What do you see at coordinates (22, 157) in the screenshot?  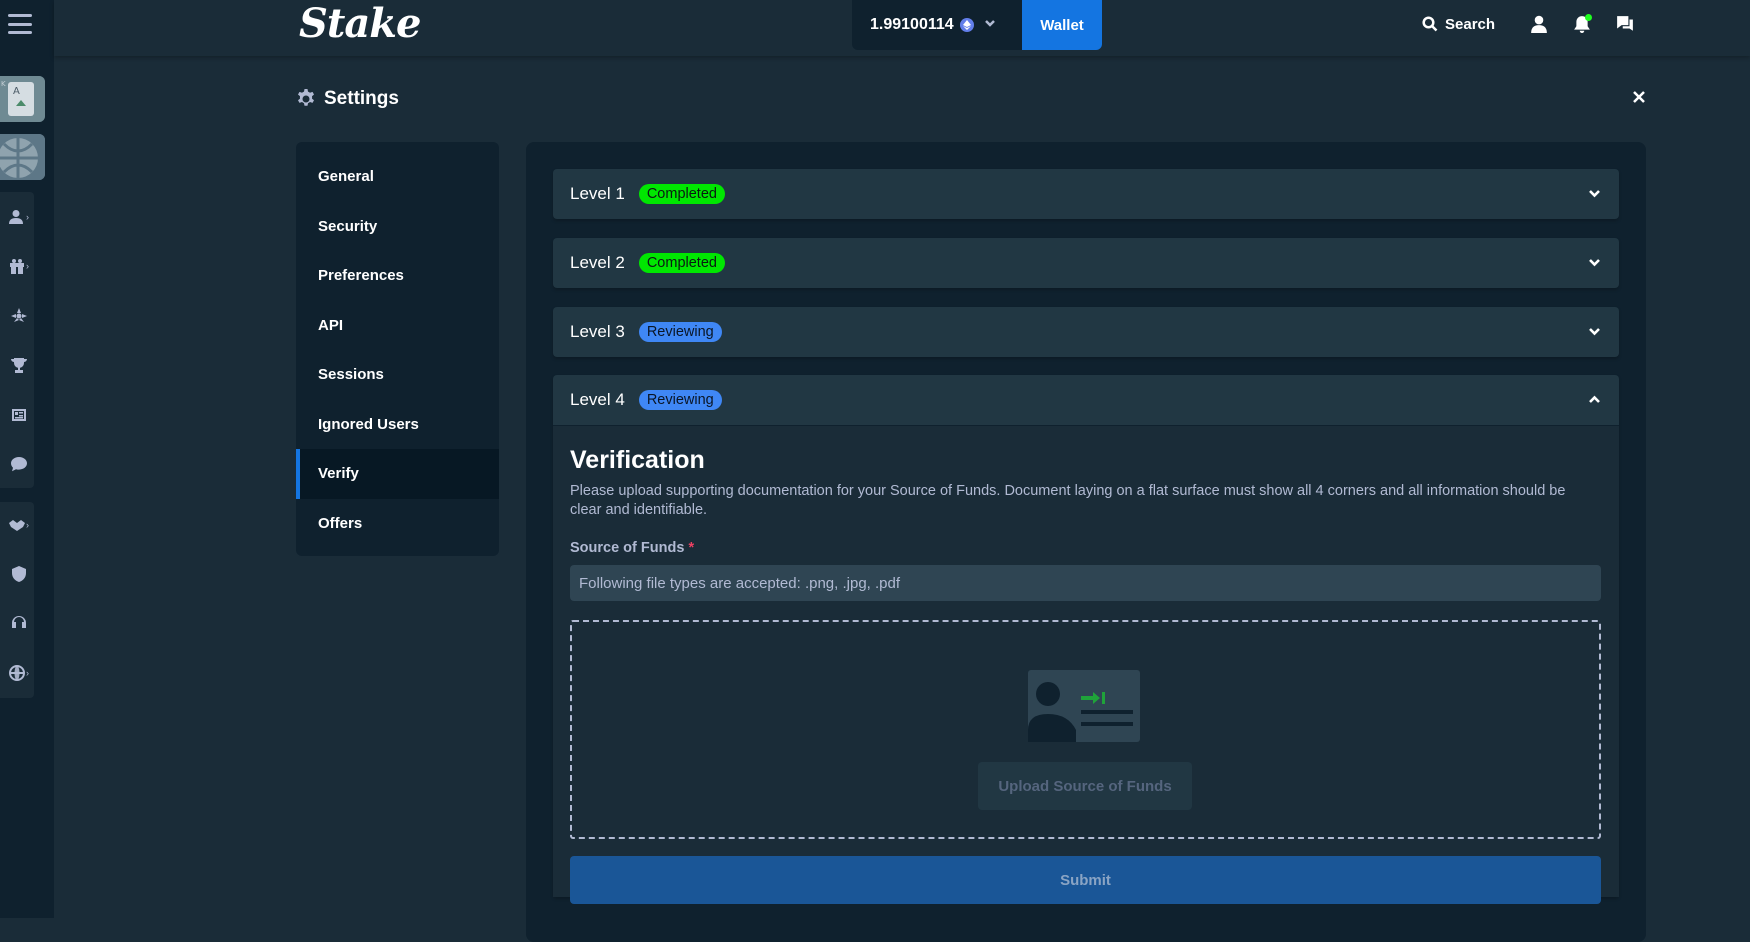 I see `sports-thumb` at bounding box center [22, 157].